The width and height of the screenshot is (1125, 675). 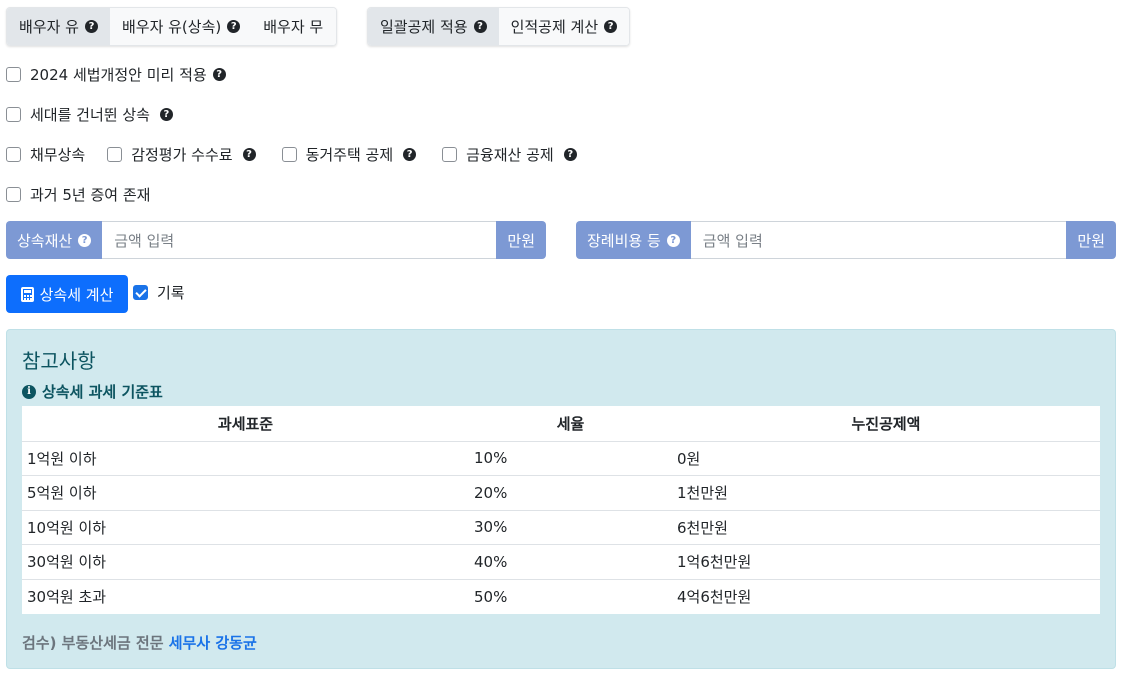 What do you see at coordinates (289, 154) in the screenshot?
I see `cohabiting-house-checkbox` at bounding box center [289, 154].